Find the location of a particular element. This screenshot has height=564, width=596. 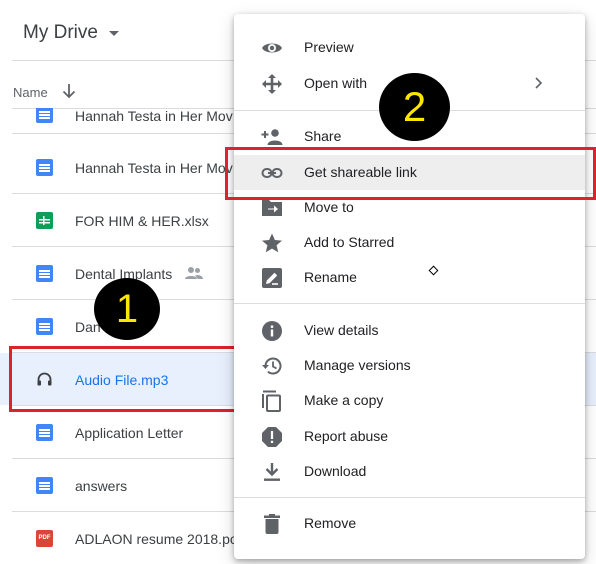

chevron-right-icon is located at coordinates (539, 83).